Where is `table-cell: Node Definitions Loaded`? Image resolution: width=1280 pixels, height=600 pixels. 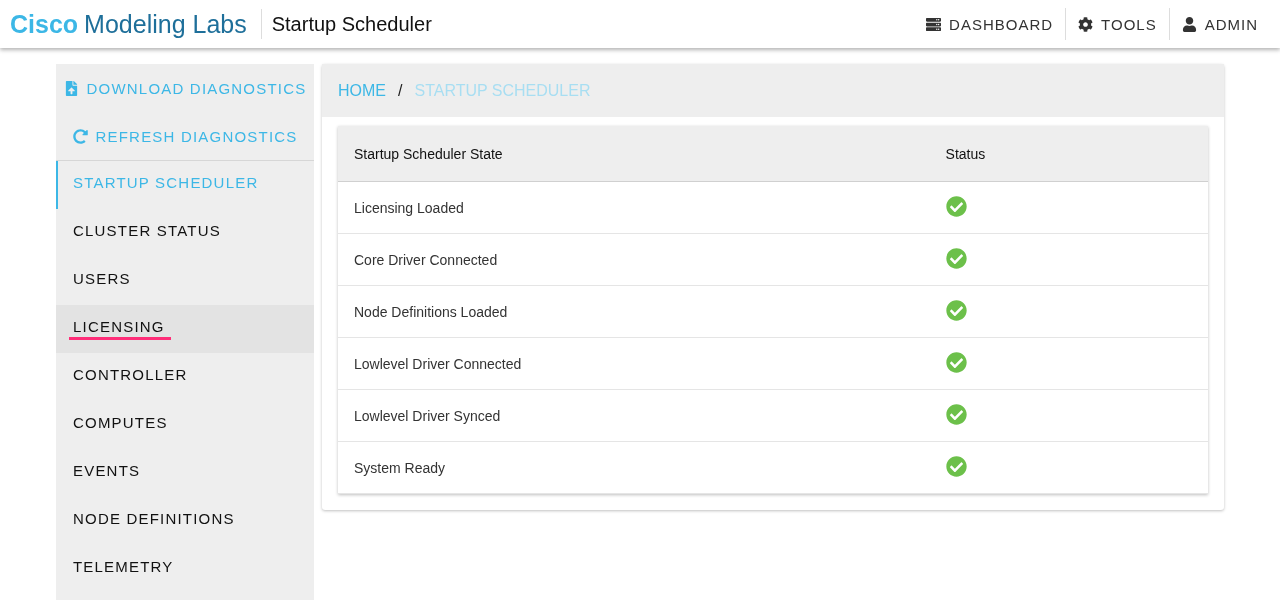 table-cell: Node Definitions Loaded is located at coordinates (634, 311).